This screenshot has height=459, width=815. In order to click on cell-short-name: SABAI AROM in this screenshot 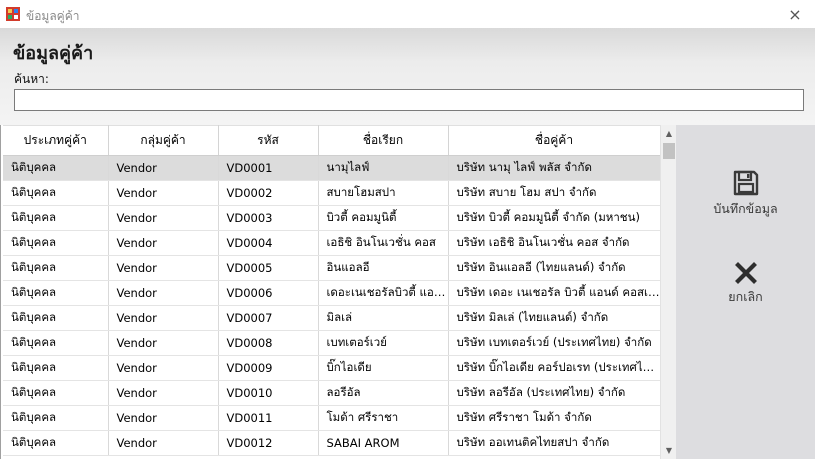, I will do `click(383, 443)`.